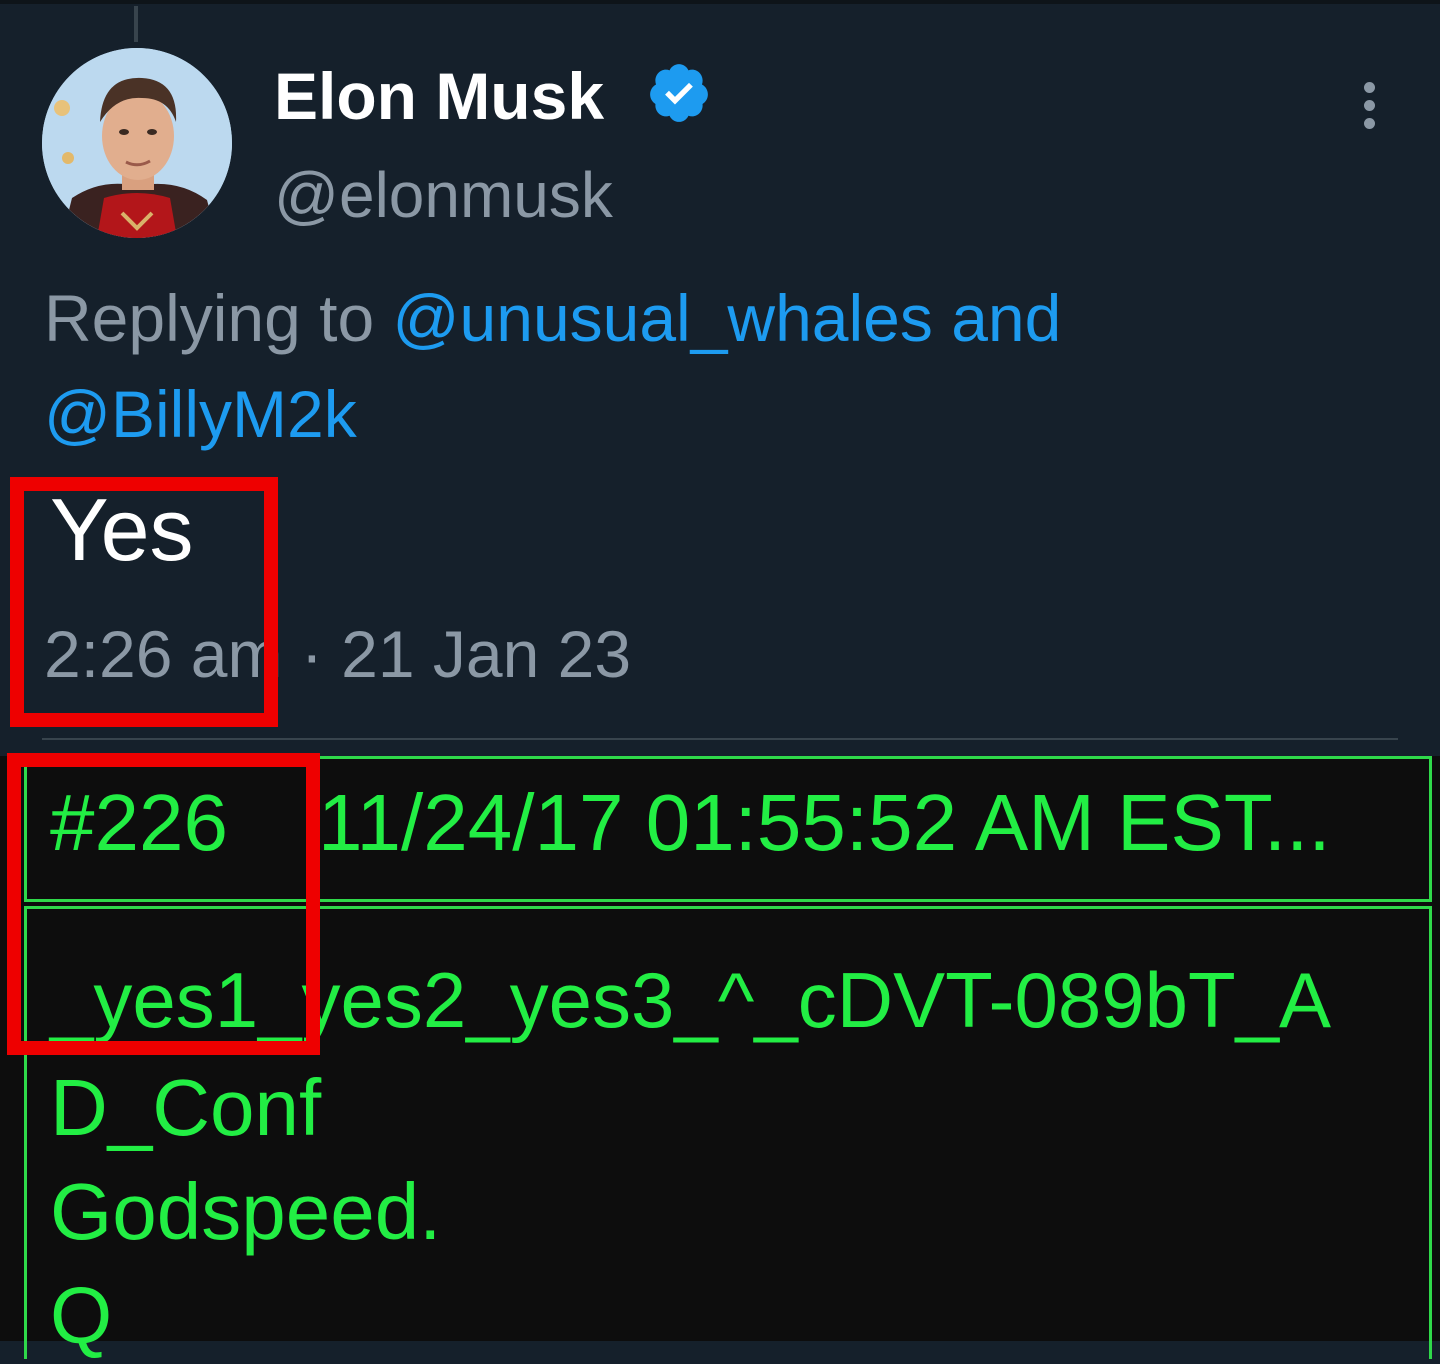  What do you see at coordinates (218, 318) in the screenshot?
I see `replying-to-label: Replying to` at bounding box center [218, 318].